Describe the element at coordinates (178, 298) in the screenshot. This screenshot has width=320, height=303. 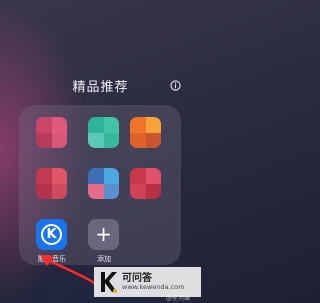
I see `watermark-handle: @星河编` at that location.